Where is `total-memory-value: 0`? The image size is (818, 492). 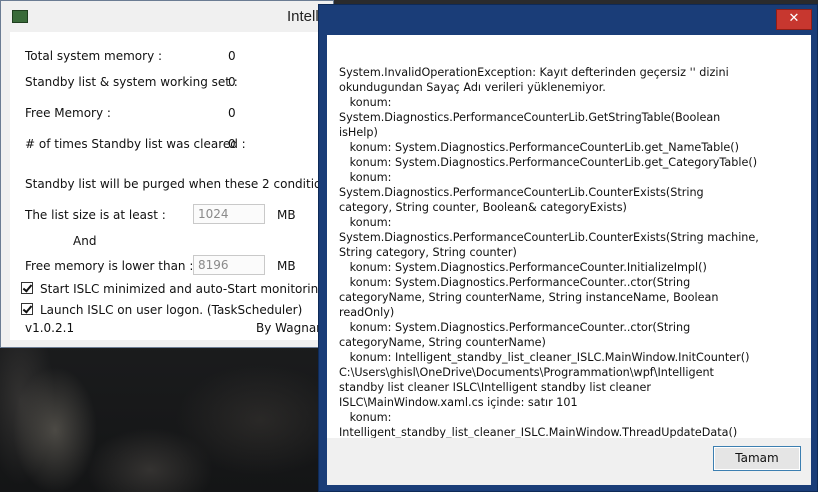 total-memory-value: 0 is located at coordinates (232, 56).